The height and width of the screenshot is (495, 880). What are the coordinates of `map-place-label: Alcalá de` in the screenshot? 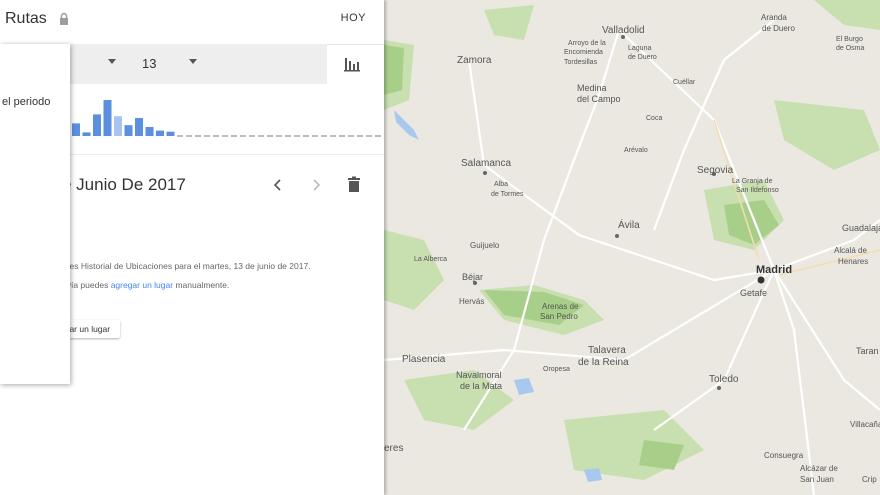 It's located at (850, 250).